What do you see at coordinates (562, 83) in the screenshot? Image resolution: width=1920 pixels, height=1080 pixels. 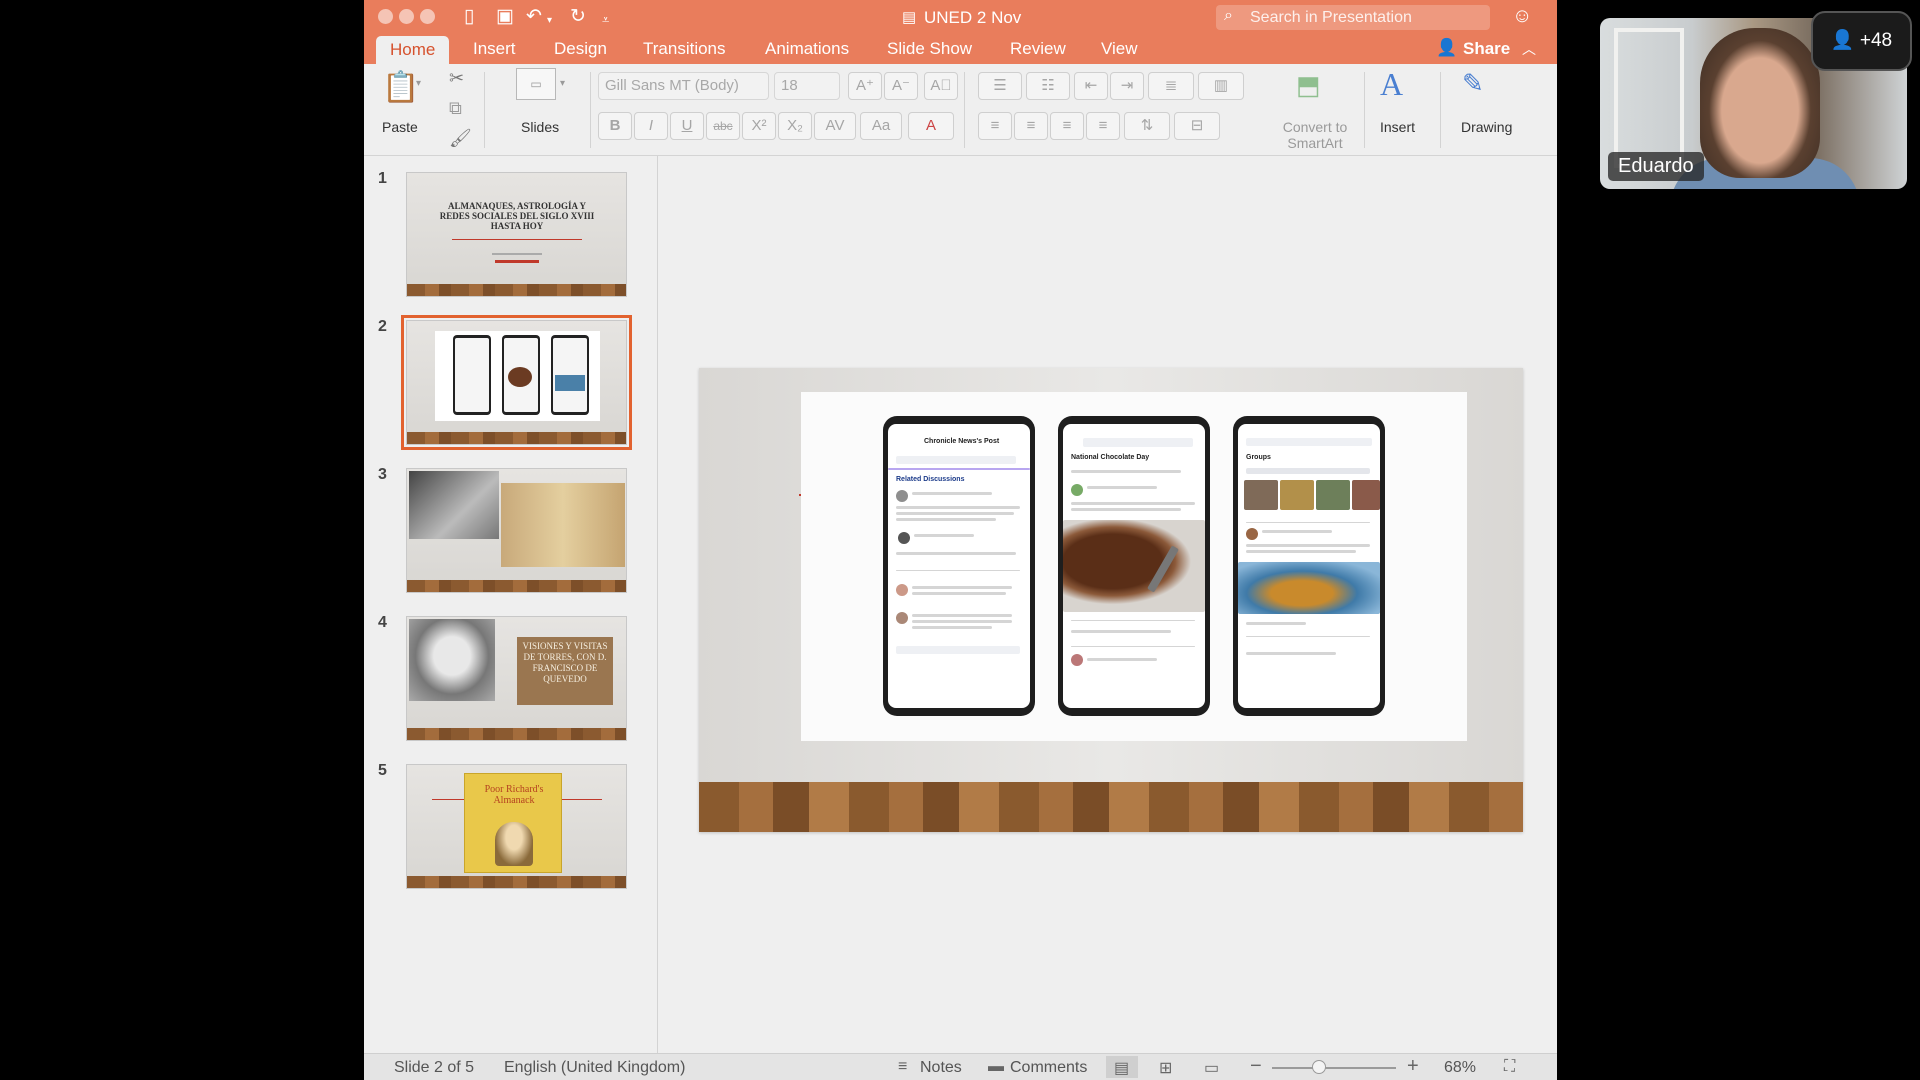 I see `slides-dropdown-icon: ▾` at bounding box center [562, 83].